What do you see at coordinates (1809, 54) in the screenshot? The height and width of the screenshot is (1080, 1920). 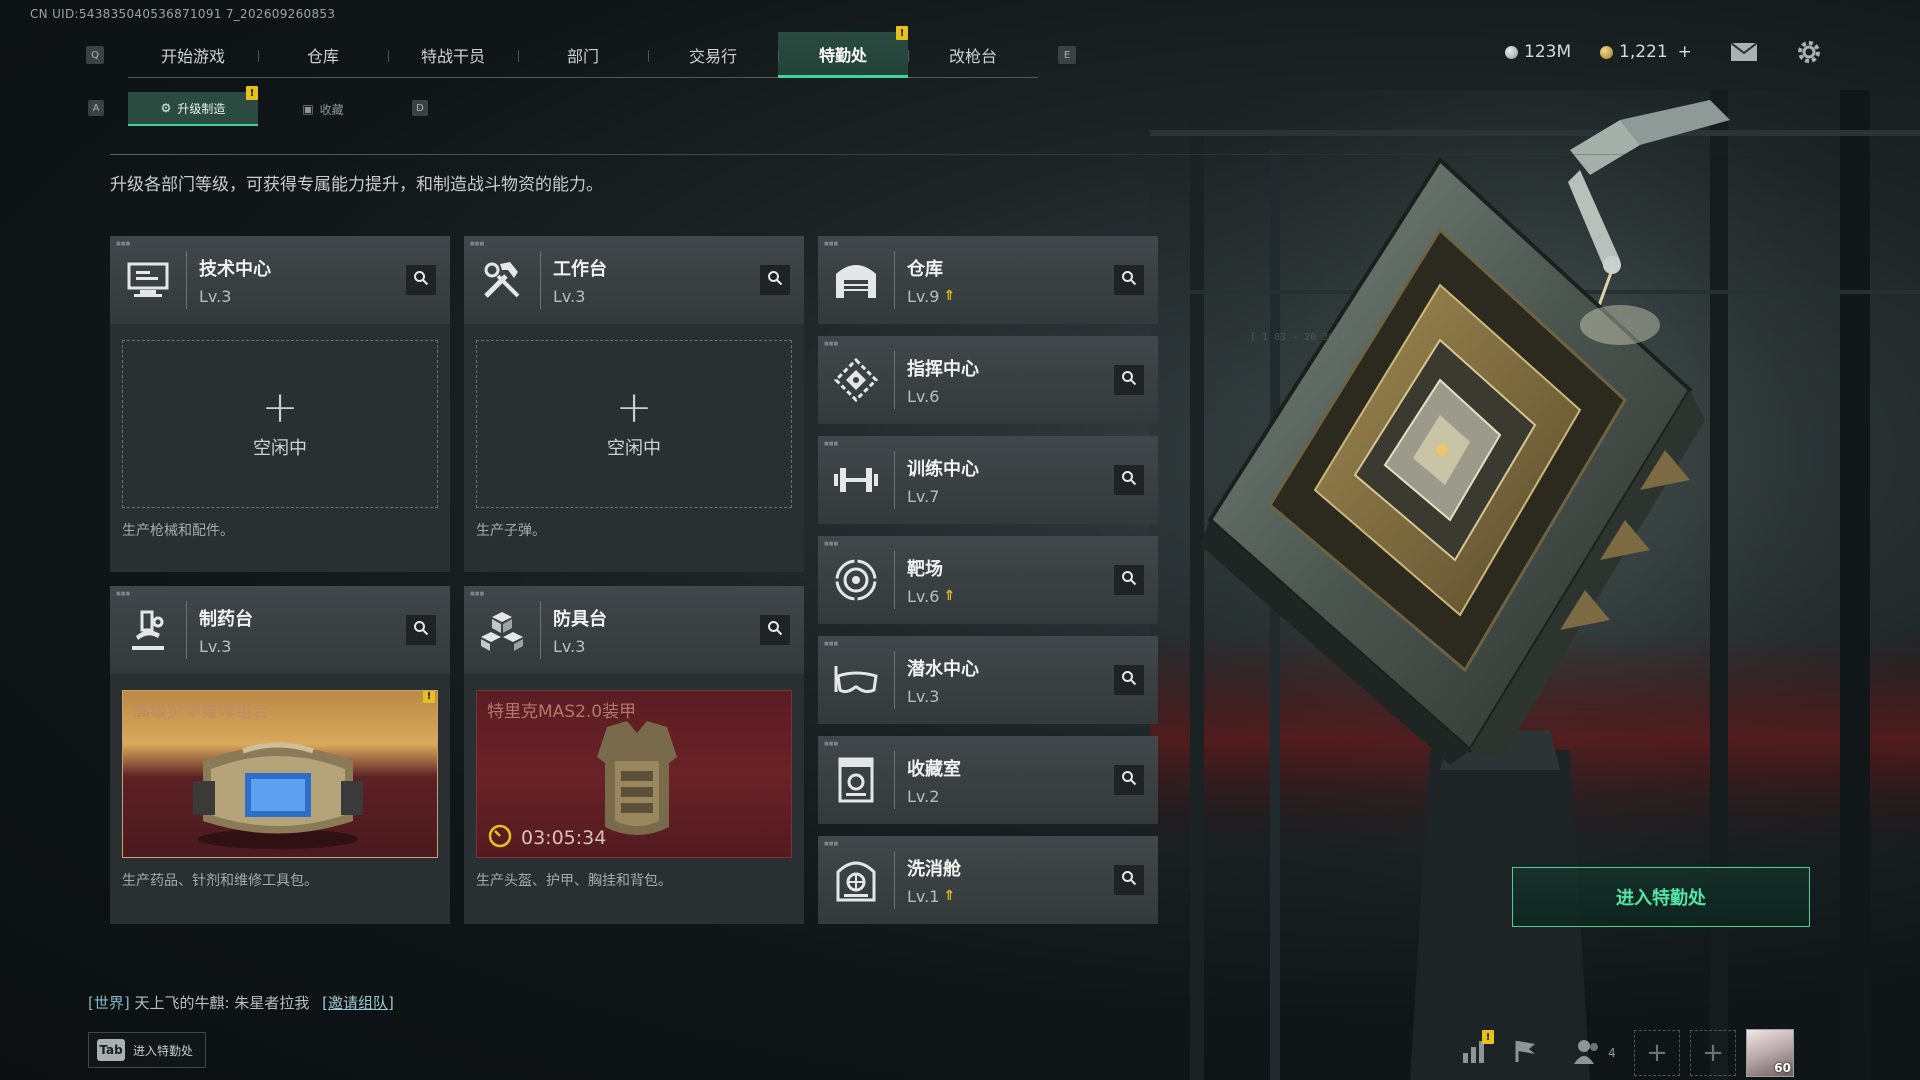 I see `settings-gear-icon` at bounding box center [1809, 54].